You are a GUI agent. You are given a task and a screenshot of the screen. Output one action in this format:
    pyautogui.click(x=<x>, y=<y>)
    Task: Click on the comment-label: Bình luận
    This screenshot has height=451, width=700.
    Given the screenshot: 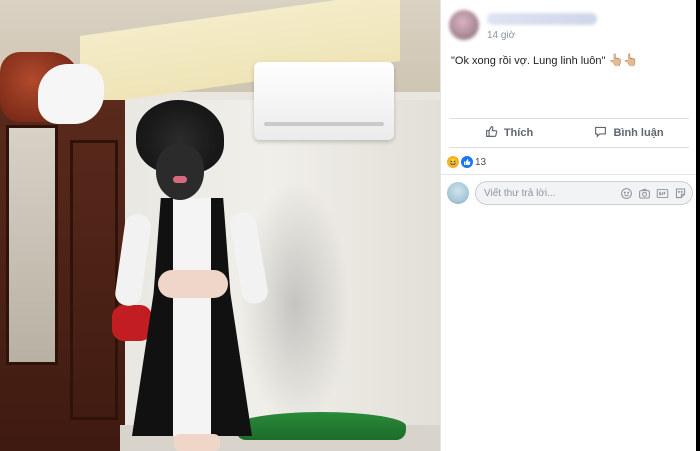 What is the action you would take?
    pyautogui.click(x=638, y=133)
    